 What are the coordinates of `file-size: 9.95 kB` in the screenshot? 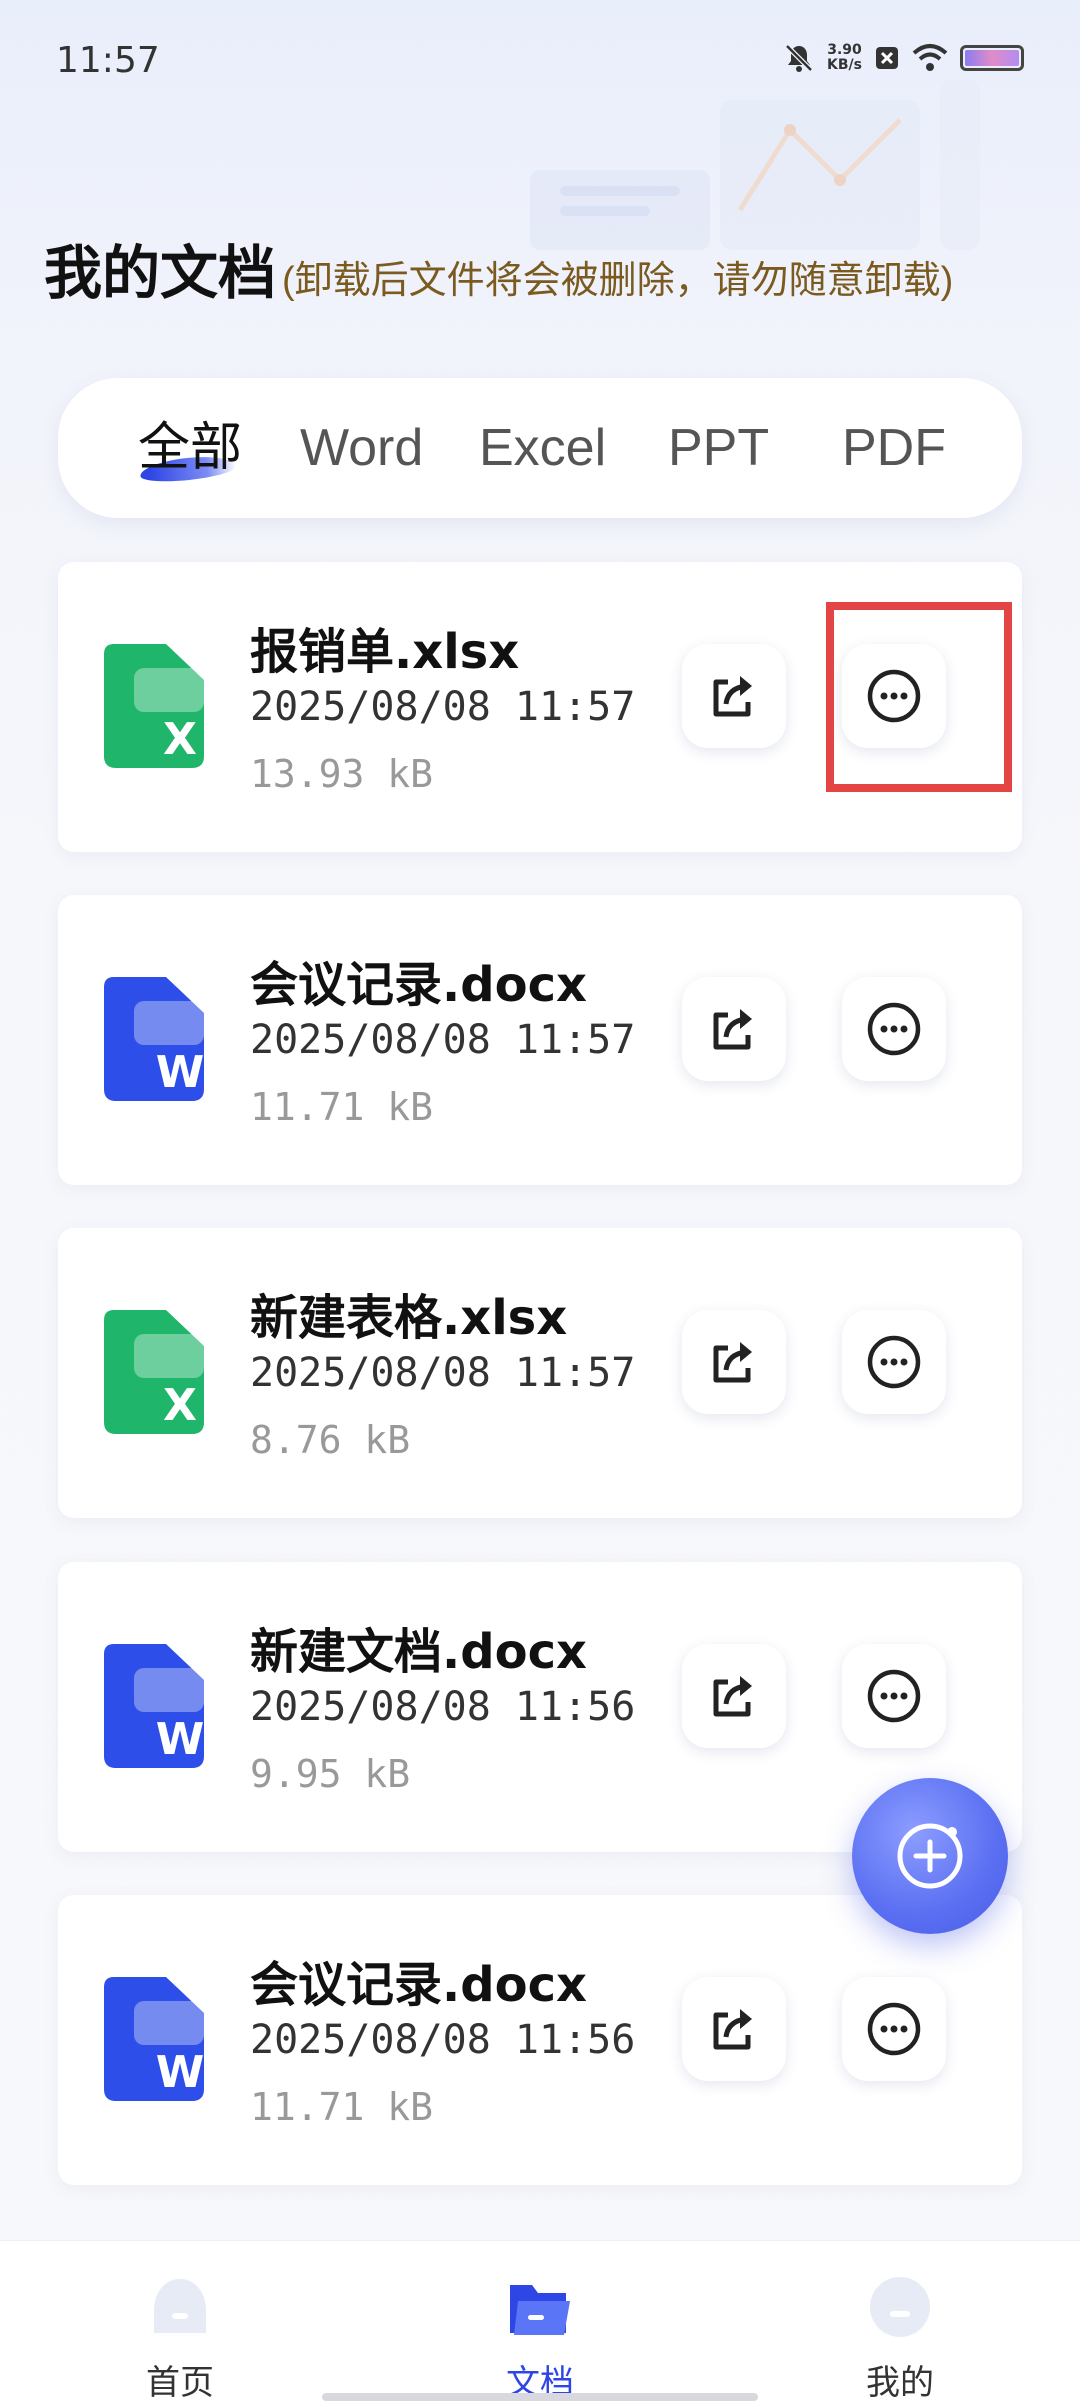 It's located at (330, 1774).